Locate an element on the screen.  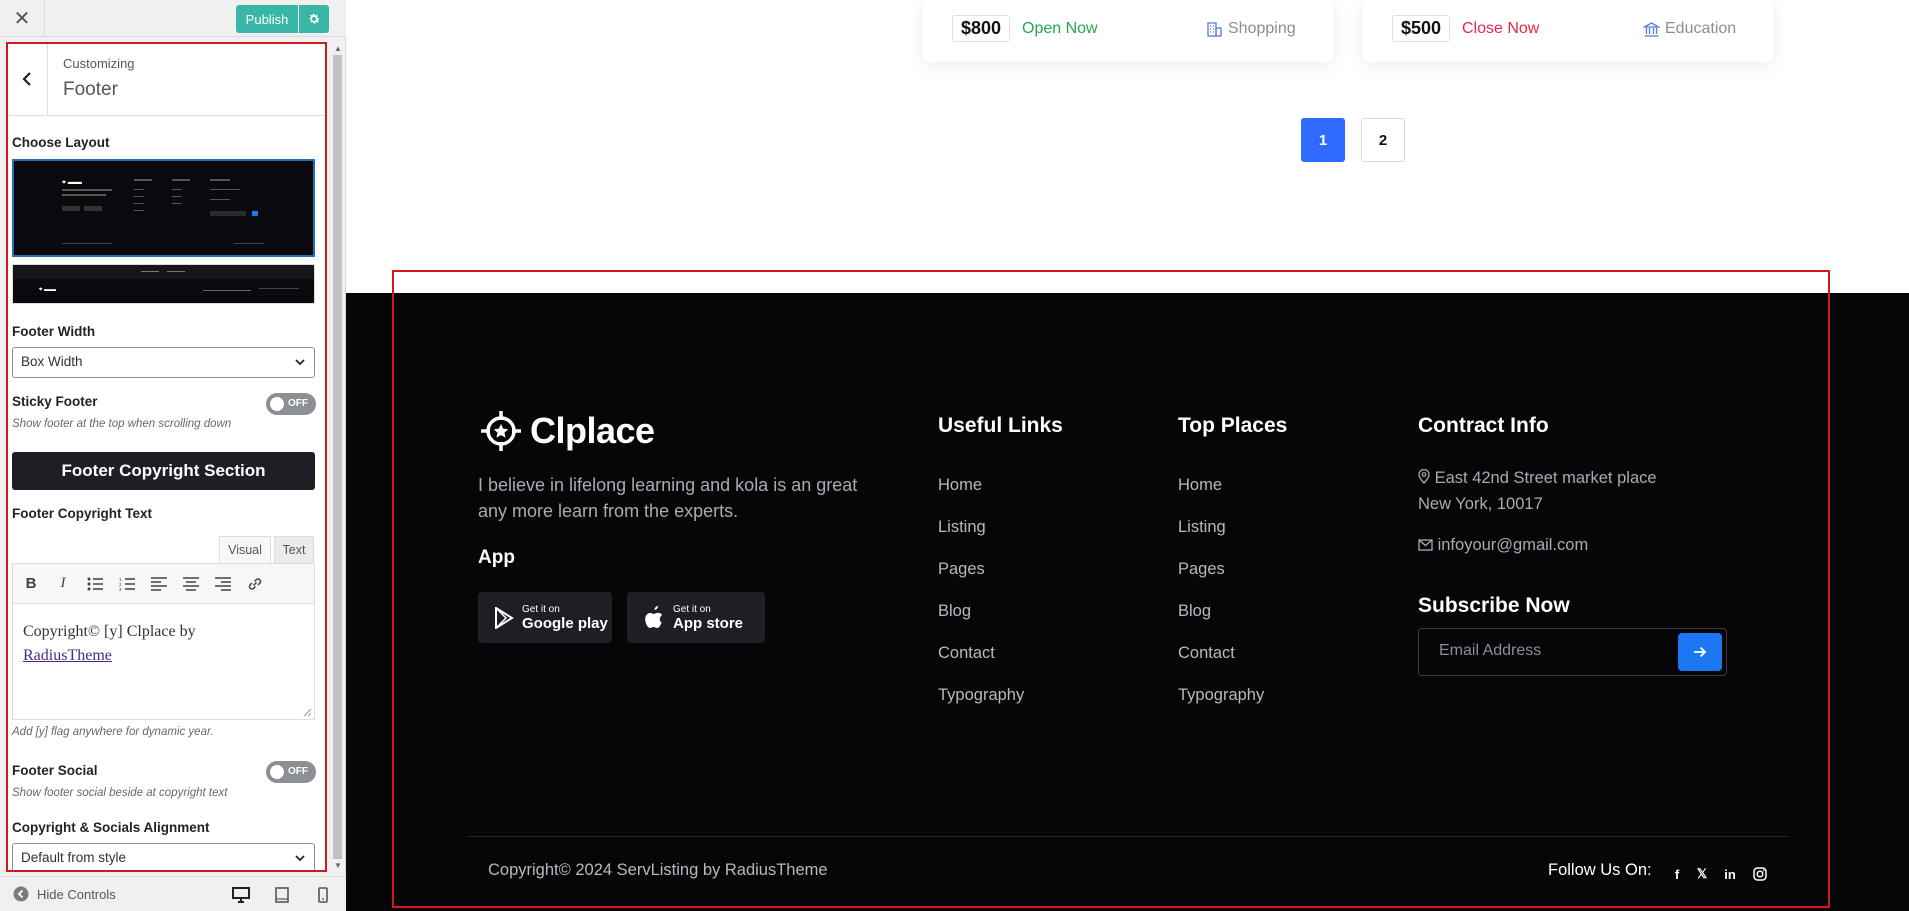
layout-option-2: ⌖ ▬▬ is located at coordinates (163, 284).